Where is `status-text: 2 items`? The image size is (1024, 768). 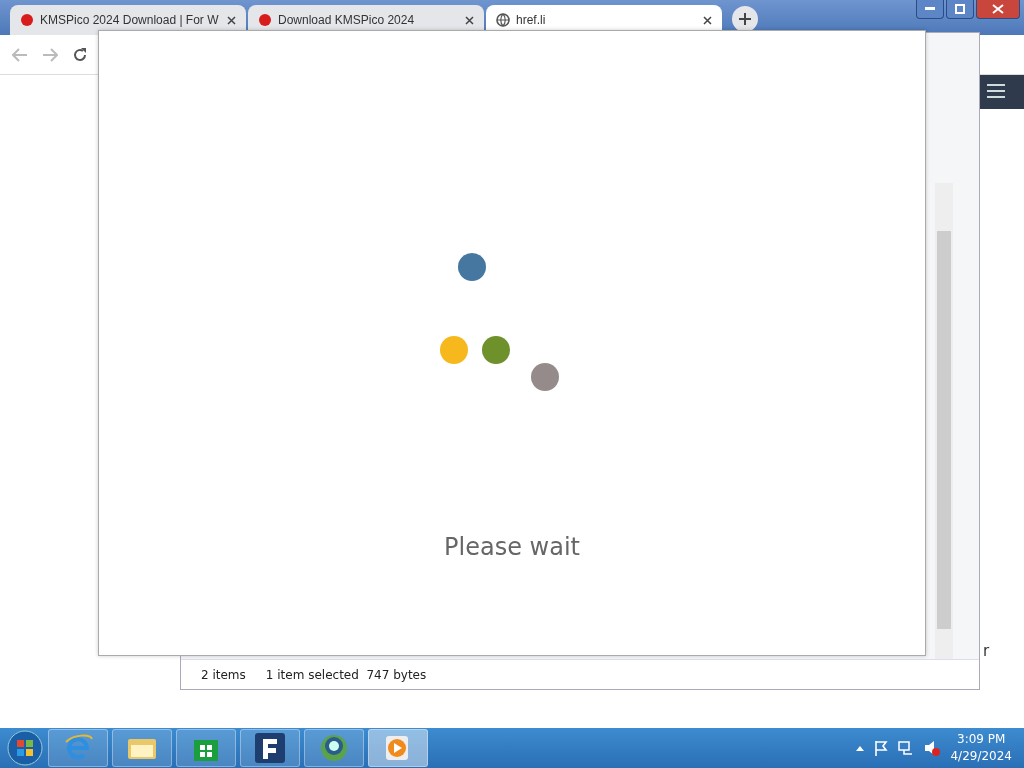
status-text: 2 items is located at coordinates (223, 674).